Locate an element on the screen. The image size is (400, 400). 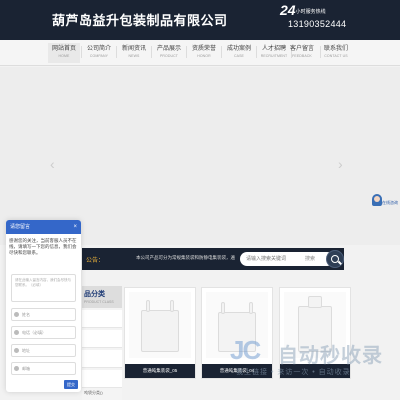
nav-item-label: 网站首页 is located at coordinates (63, 49).